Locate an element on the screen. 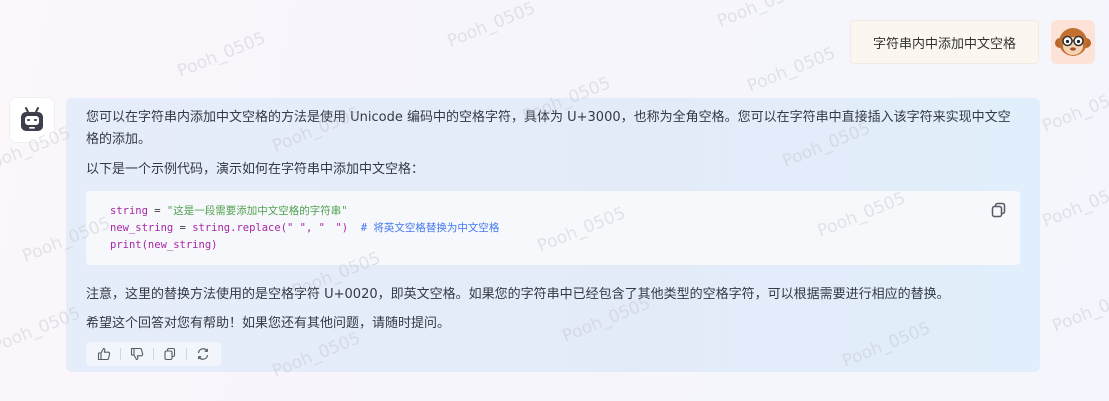  thumbs-up-icon is located at coordinates (104, 354).